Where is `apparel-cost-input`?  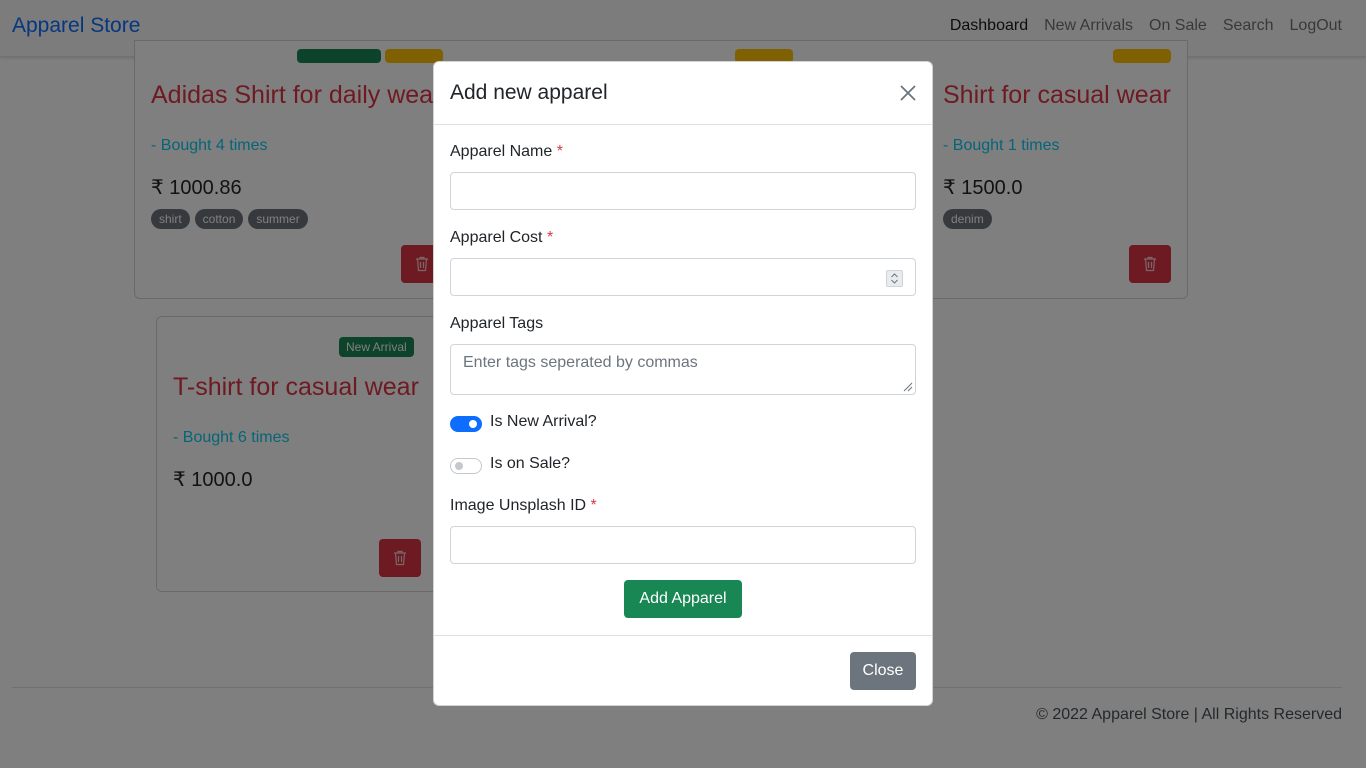
apparel-cost-input is located at coordinates (683, 277).